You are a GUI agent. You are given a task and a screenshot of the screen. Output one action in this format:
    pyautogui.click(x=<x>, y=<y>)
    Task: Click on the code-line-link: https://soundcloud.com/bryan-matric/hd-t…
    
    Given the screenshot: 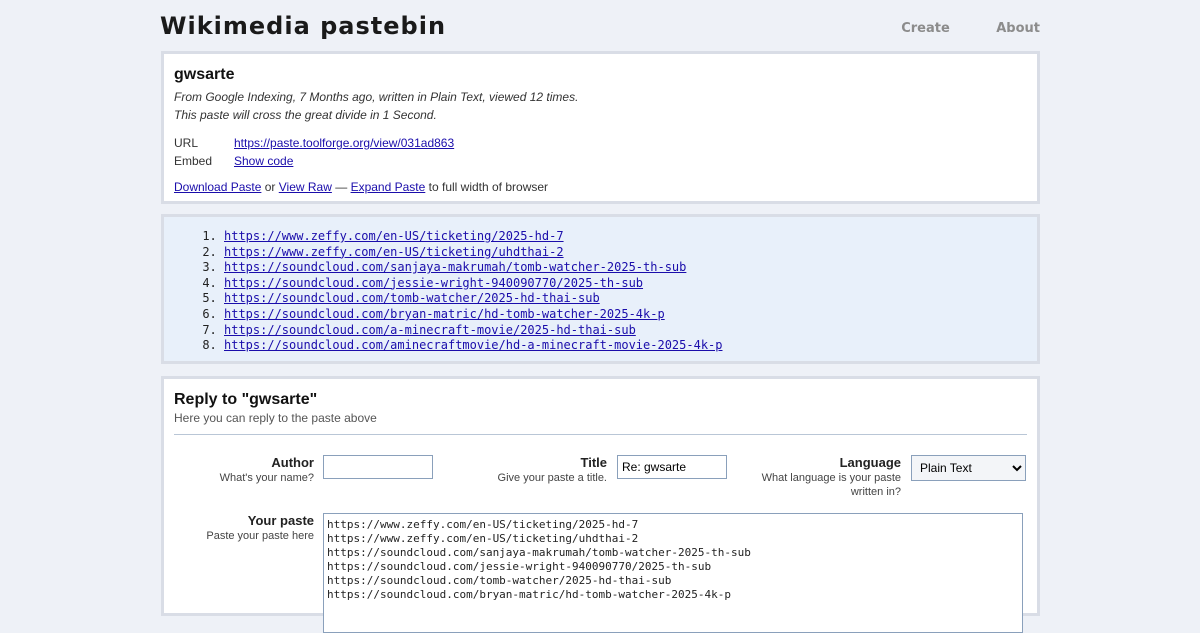 What is the action you would take?
    pyautogui.click(x=444, y=314)
    